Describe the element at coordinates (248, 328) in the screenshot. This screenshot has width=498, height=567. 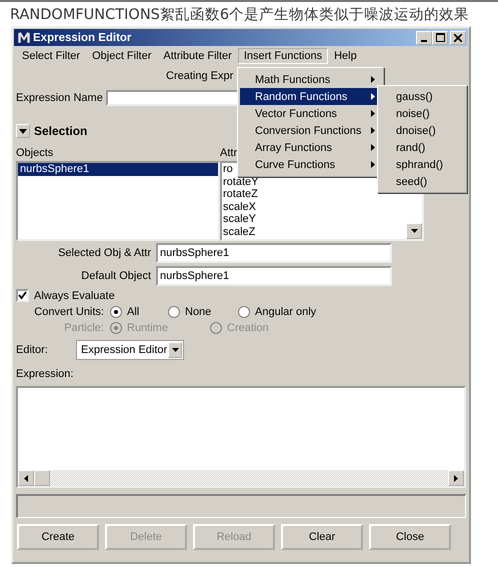
I see `radio-label: Creation` at that location.